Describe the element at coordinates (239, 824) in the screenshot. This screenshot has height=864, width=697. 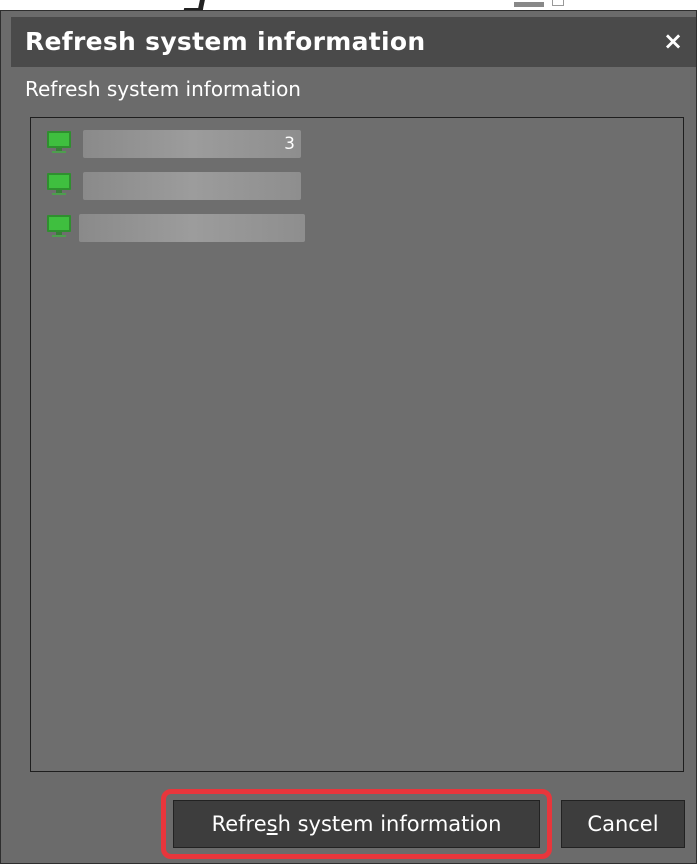
I see `refresh-button-label-prefix: Refre` at that location.